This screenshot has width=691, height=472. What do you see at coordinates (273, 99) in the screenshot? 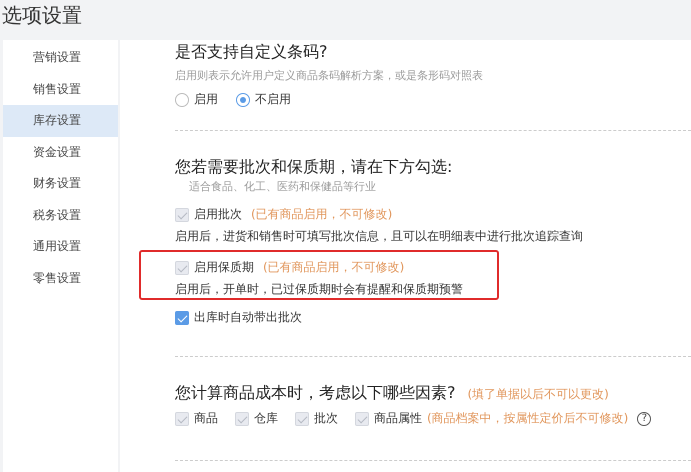
I see `radio-label: 不启用` at bounding box center [273, 99].